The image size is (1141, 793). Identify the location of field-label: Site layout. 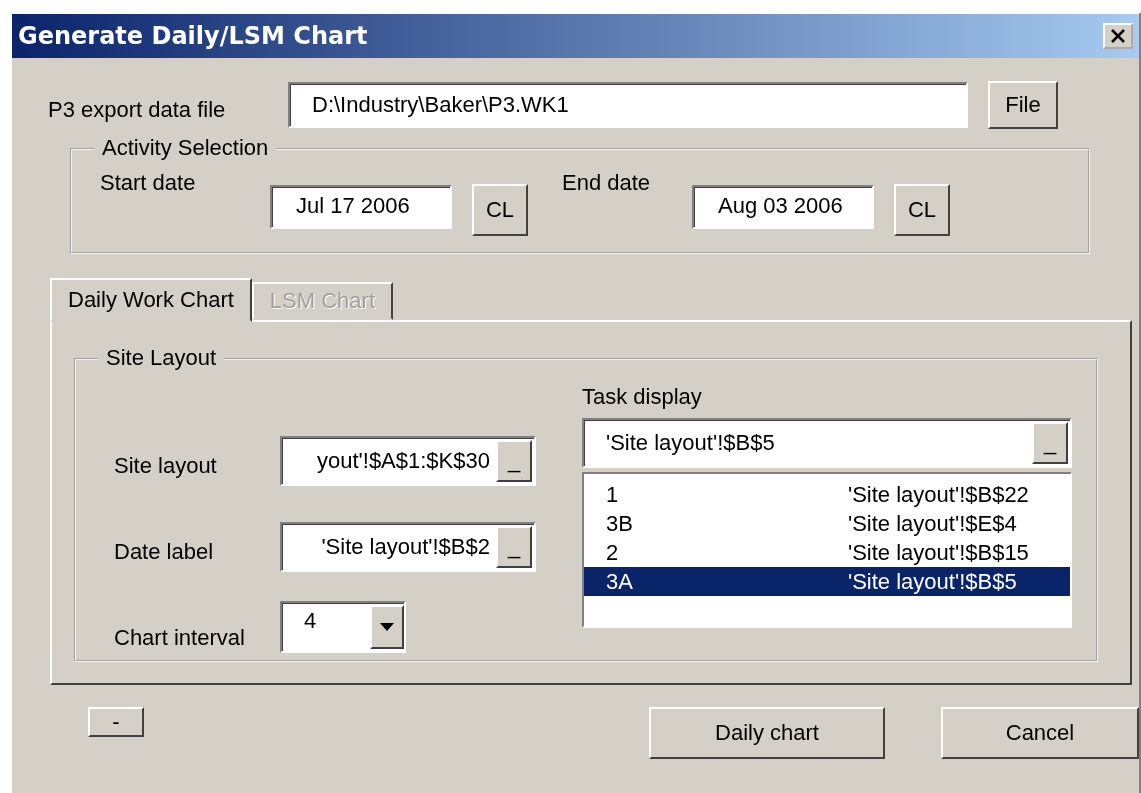
(166, 465).